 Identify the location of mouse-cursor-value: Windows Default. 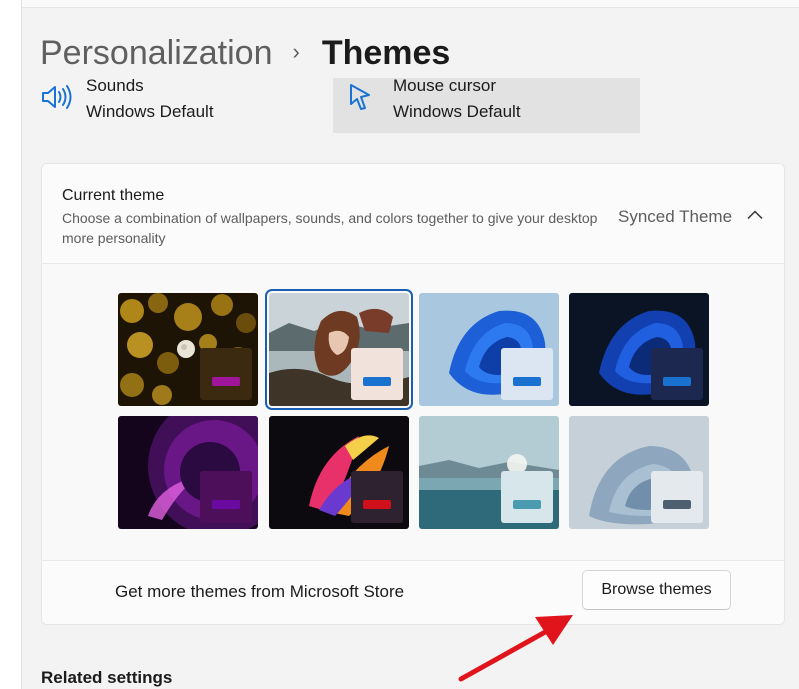
(457, 111).